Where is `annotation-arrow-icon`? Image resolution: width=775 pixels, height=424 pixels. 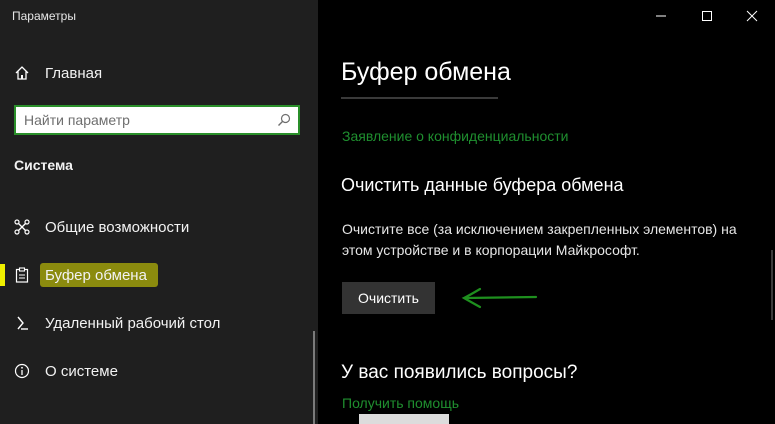
annotation-arrow-icon is located at coordinates (499, 298).